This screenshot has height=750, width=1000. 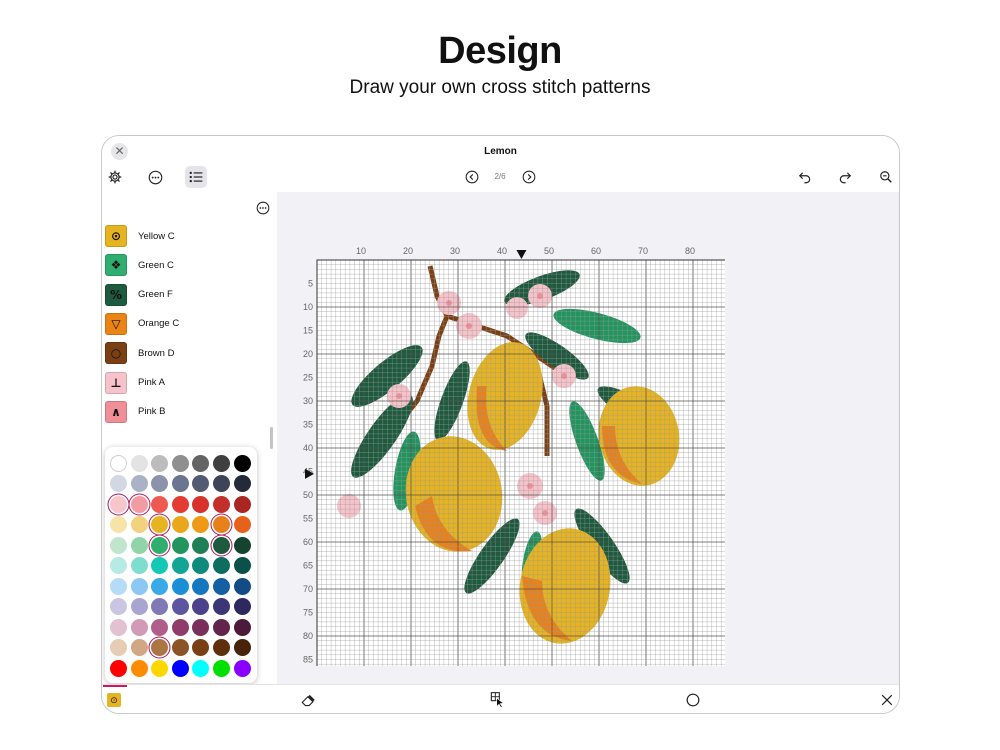 I want to click on current-thread-button: ⊙, so click(x=114, y=700).